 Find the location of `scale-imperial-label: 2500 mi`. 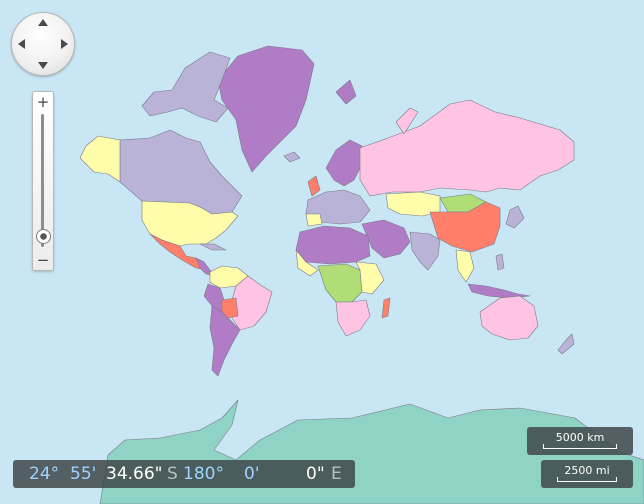

scale-imperial-label: 2500 mi is located at coordinates (587, 470).